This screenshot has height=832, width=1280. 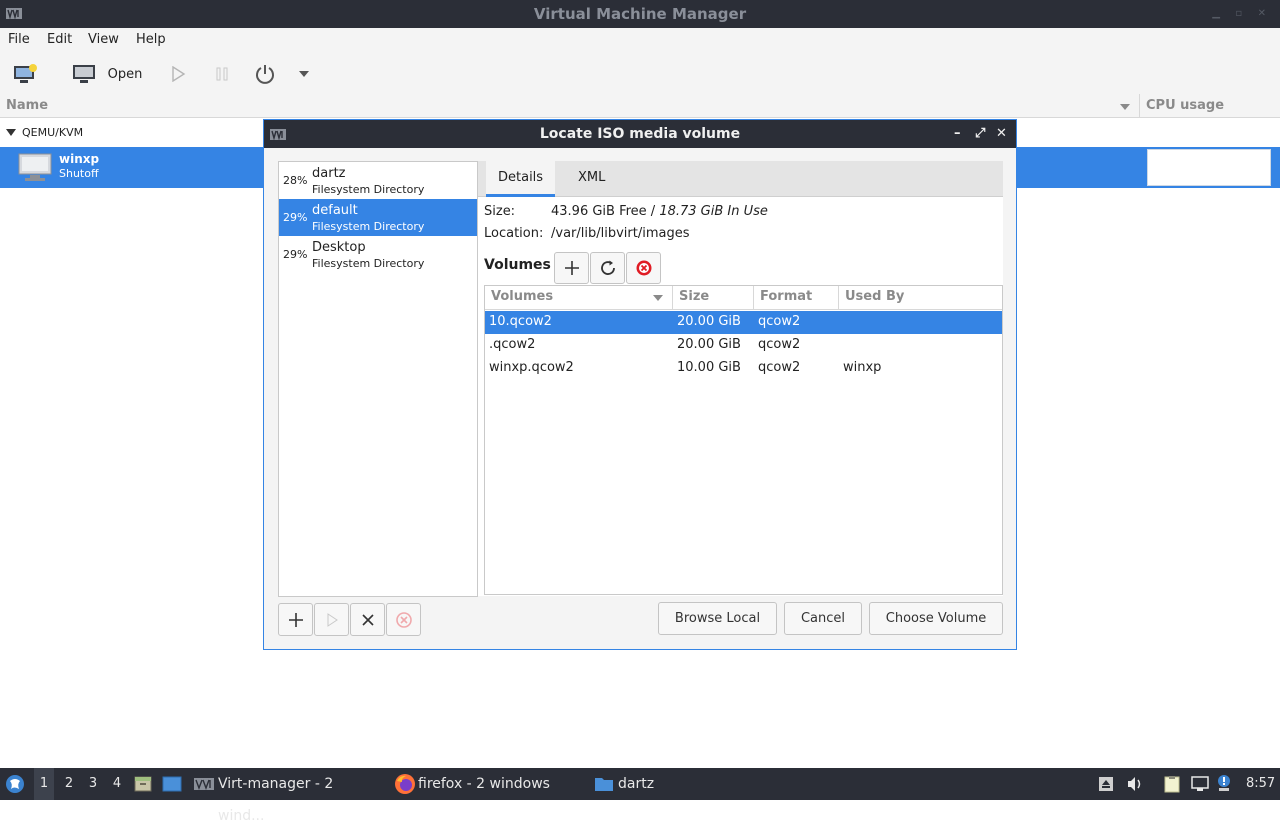 I want to click on x-icon, so click(x=367, y=619).